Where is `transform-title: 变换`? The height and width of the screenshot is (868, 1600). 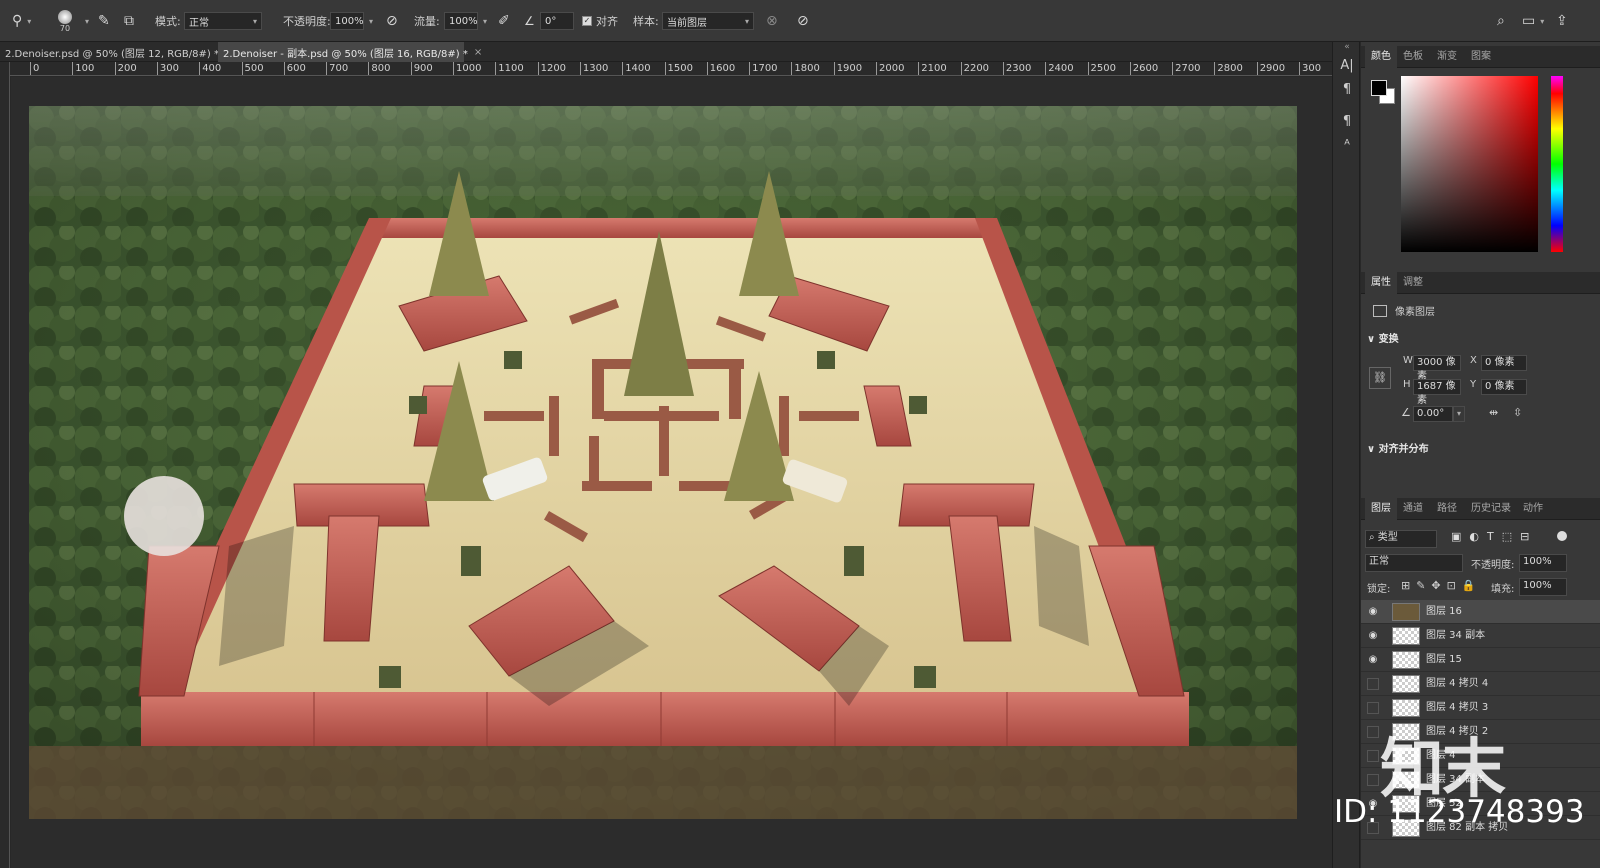
transform-title: 变换 is located at coordinates (1388, 339).